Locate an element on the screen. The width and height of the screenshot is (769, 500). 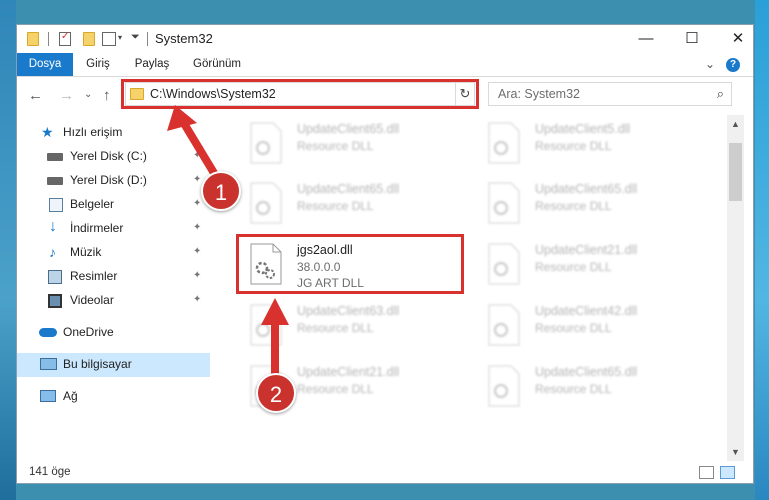
documents-icon is located at coordinates (56, 205).